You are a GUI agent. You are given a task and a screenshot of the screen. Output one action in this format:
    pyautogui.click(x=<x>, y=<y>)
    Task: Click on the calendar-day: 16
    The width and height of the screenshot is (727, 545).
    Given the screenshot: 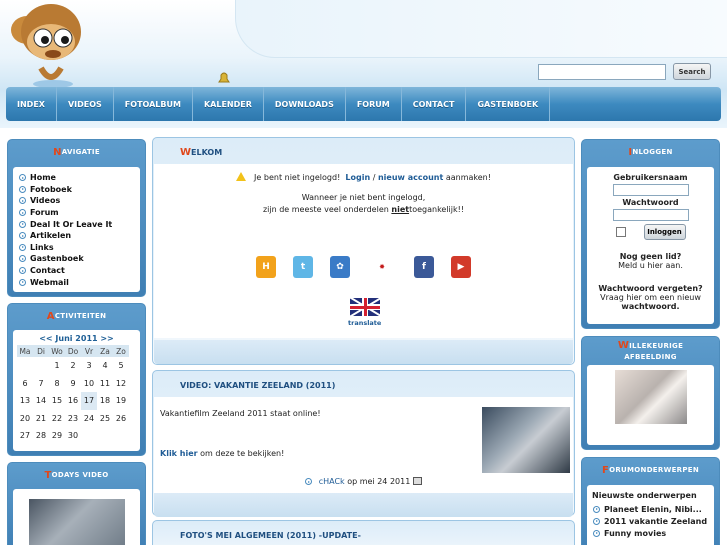 What is the action you would take?
    pyautogui.click(x=73, y=401)
    